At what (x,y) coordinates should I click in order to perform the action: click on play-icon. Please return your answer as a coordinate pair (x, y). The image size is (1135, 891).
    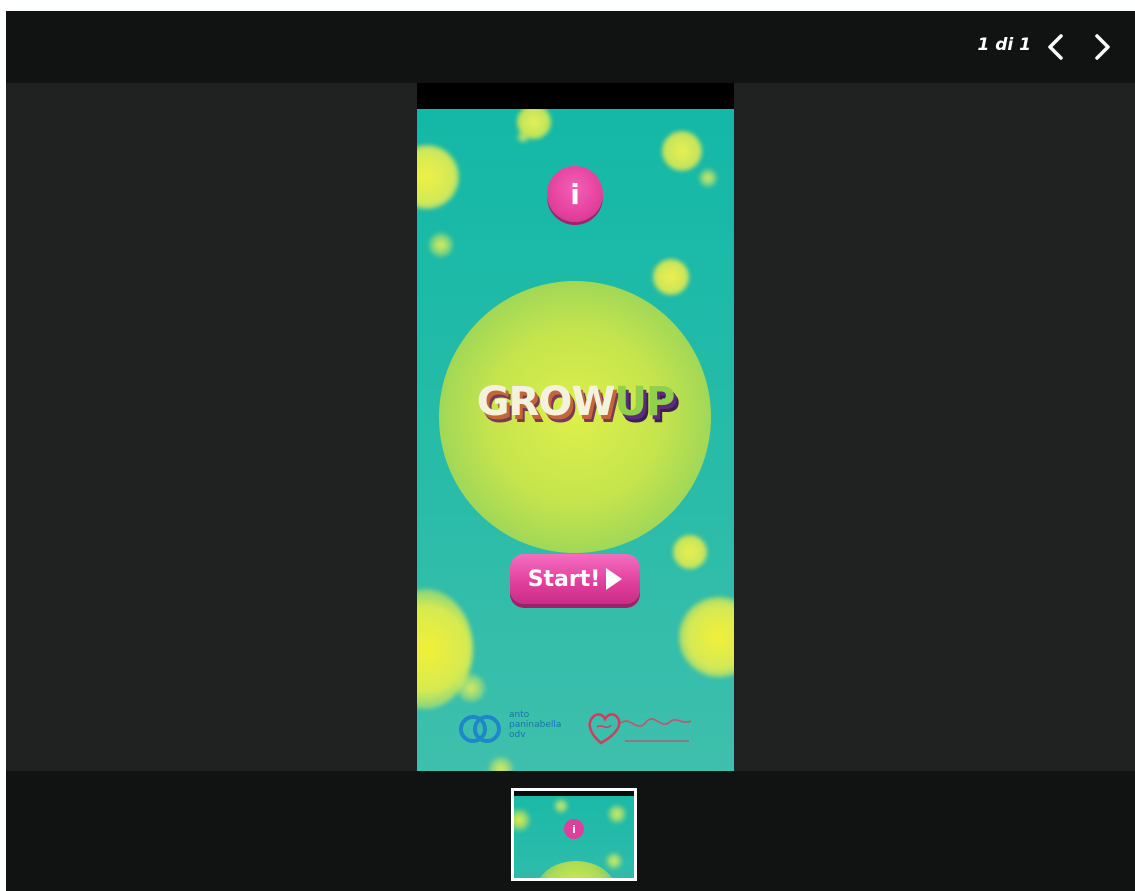
    Looking at the image, I should click on (614, 579).